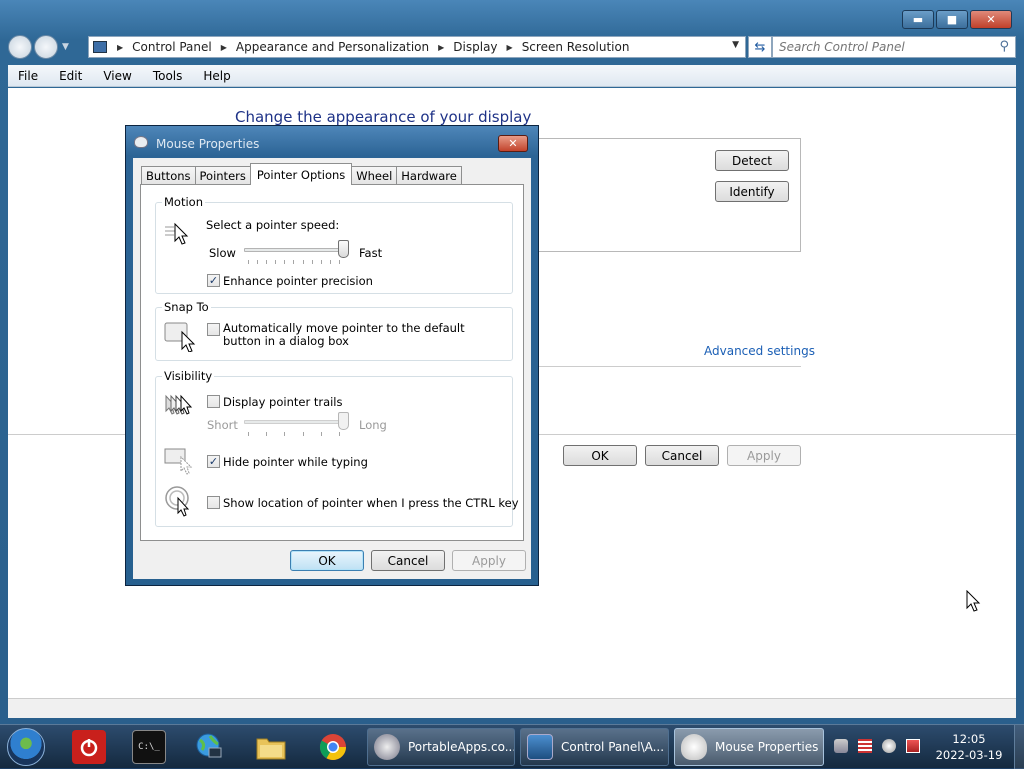 This screenshot has height=769, width=1024. What do you see at coordinates (408, 560) in the screenshot?
I see `dialog-cancel-button: Cancel` at bounding box center [408, 560].